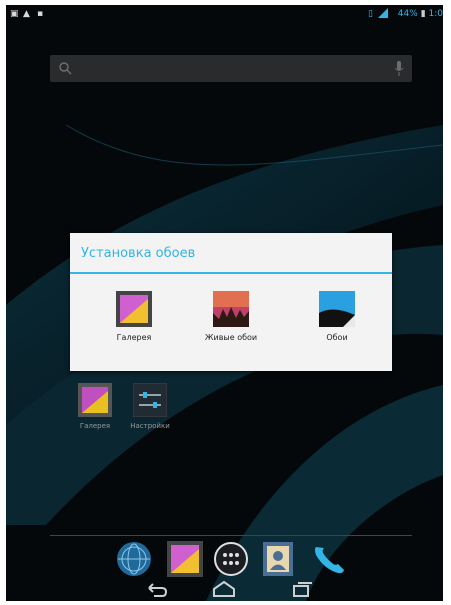  What do you see at coordinates (435, 14) in the screenshot?
I see `clock: 1:0` at bounding box center [435, 14].